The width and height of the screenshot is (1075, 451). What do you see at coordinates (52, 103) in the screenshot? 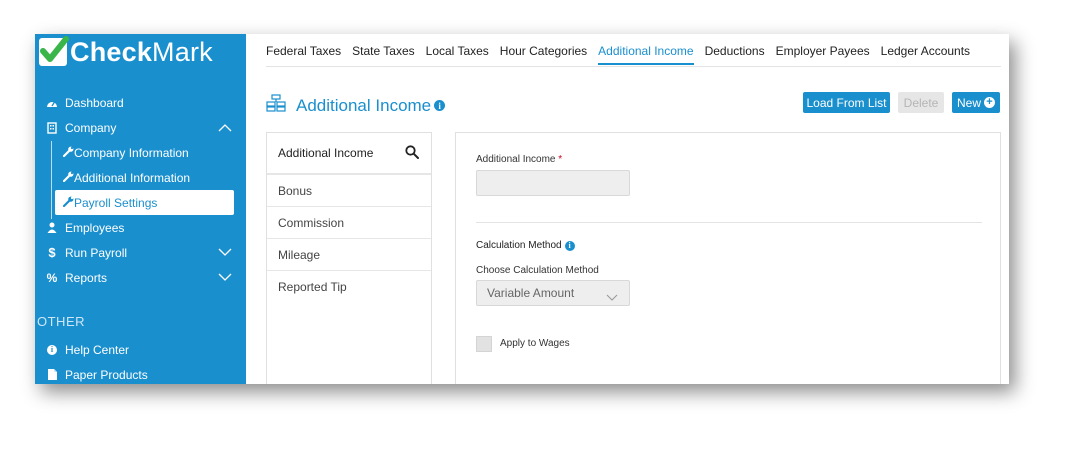
I see `dashboard-icon` at bounding box center [52, 103].